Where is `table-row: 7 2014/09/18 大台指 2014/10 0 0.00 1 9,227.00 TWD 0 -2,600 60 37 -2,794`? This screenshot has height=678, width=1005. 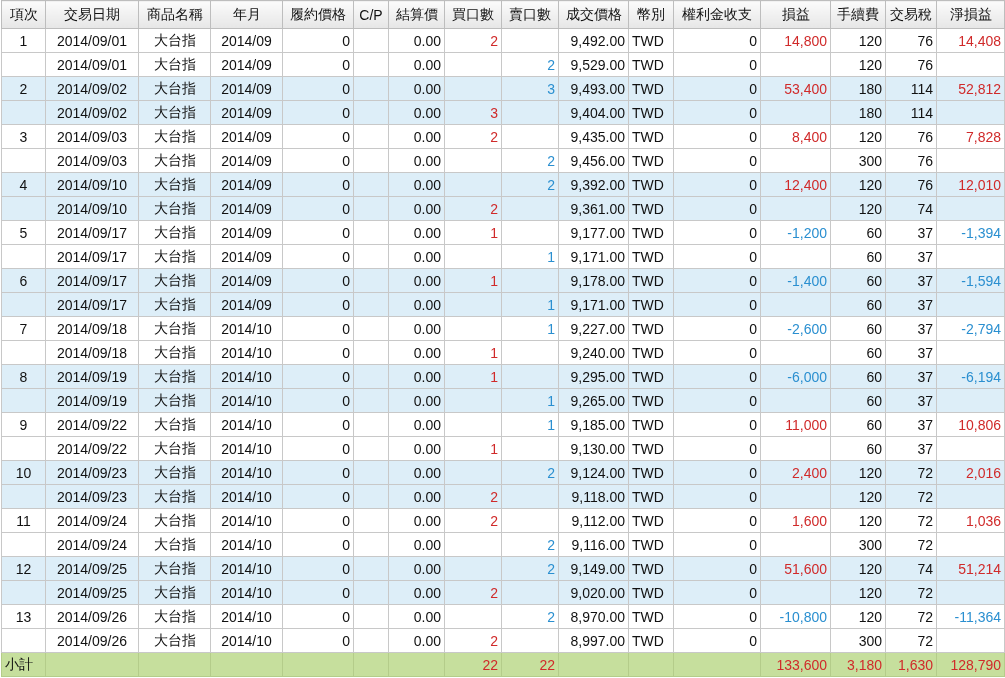 table-row: 7 2014/09/18 大台指 2014/10 0 0.00 1 9,227.00 TWD 0 -2,600 60 37 -2,794 is located at coordinates (503, 328).